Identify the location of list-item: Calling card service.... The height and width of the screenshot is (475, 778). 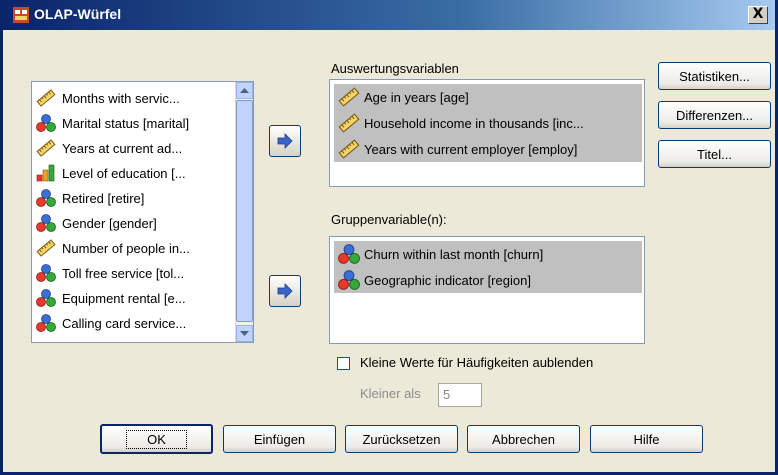
(111, 323).